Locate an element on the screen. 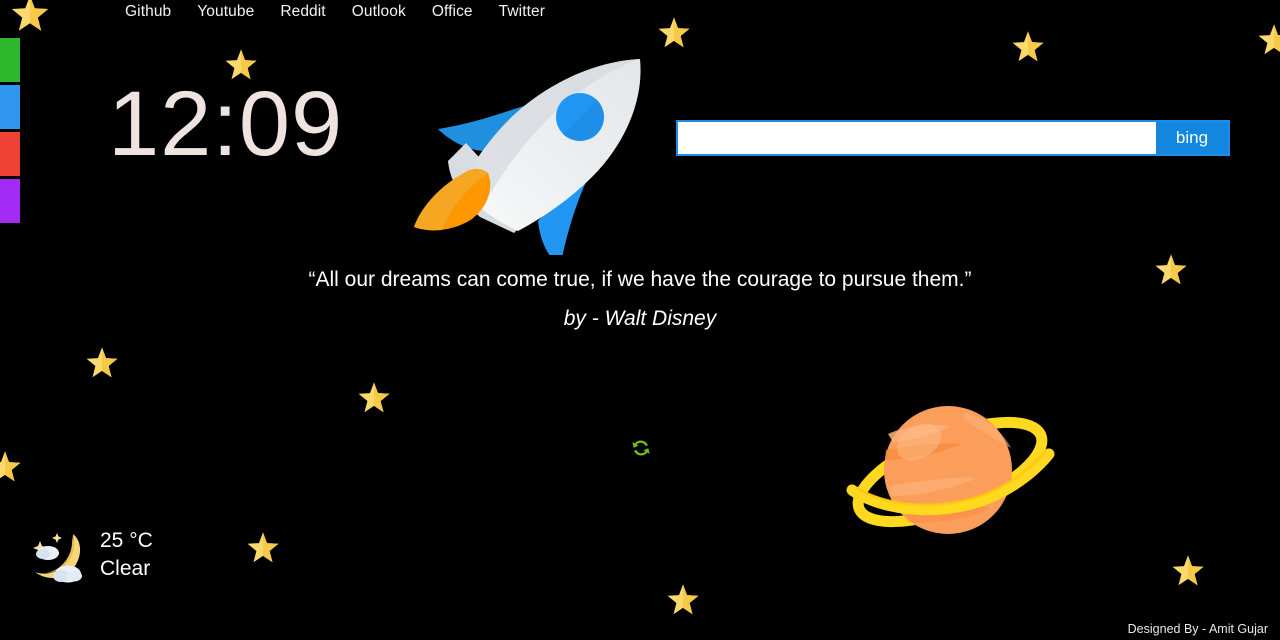 The height and width of the screenshot is (640, 1280). weather-text: 25 °C Clear is located at coordinates (126, 555).